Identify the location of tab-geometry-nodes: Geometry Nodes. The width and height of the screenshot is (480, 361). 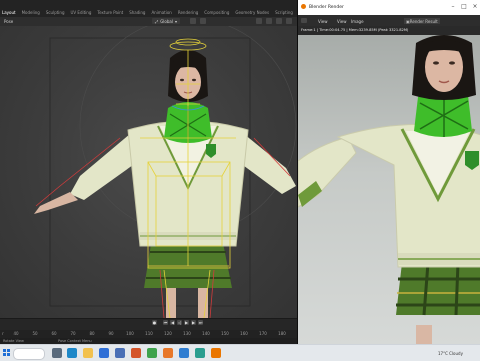
(252, 12).